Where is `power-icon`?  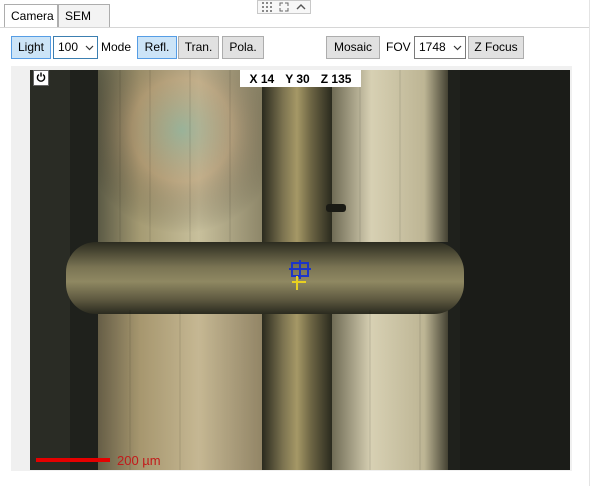
power-icon is located at coordinates (41, 78).